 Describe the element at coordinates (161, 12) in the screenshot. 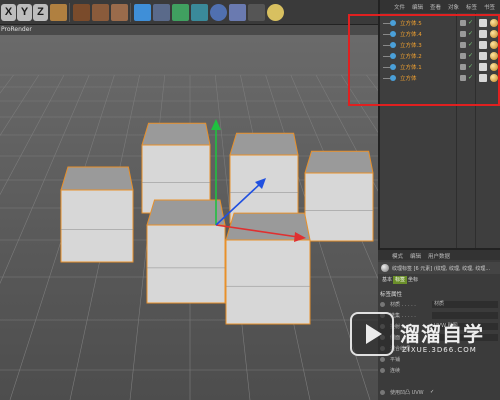

I see `pen-icon` at that location.